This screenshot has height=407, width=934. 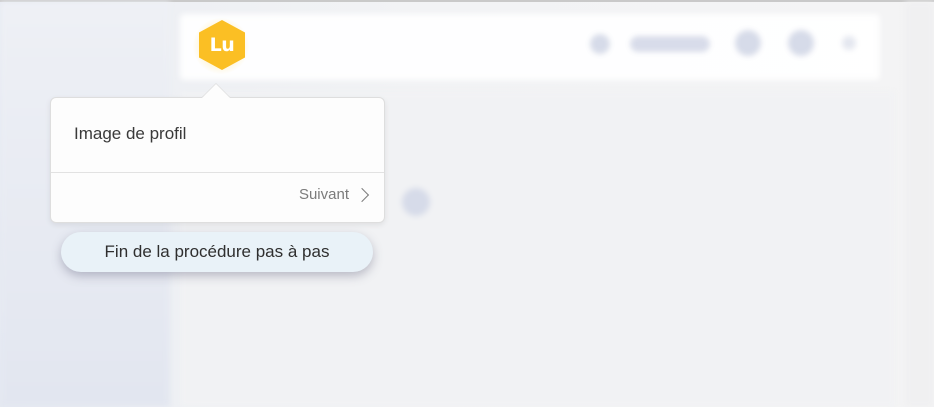 What do you see at coordinates (222, 45) in the screenshot?
I see `avatar-initials: Lu` at bounding box center [222, 45].